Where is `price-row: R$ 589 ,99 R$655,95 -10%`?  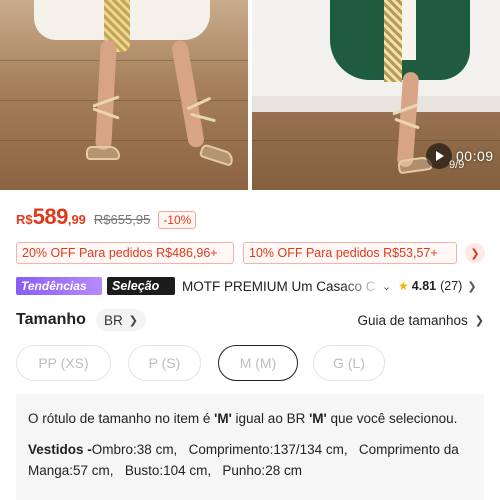 price-row: R$ 589 ,99 R$655,95 -10% is located at coordinates (106, 217).